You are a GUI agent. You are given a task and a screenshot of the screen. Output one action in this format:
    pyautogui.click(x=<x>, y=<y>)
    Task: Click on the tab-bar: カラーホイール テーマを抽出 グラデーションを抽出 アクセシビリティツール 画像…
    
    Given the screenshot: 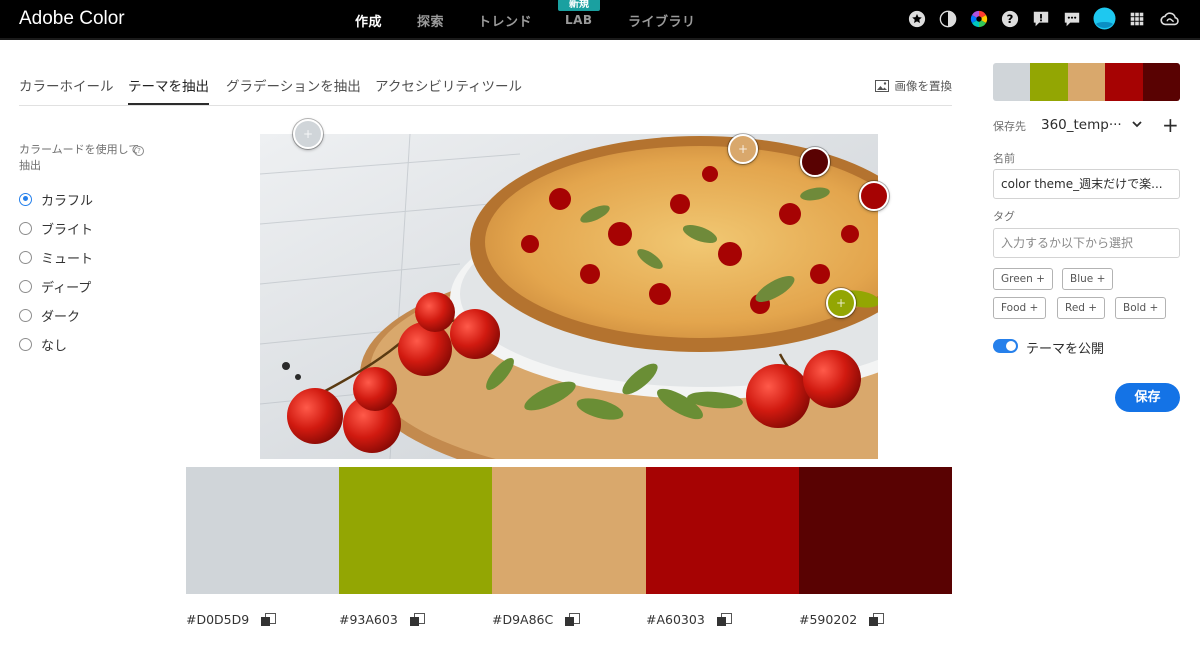 What is the action you would take?
    pyautogui.click(x=485, y=85)
    